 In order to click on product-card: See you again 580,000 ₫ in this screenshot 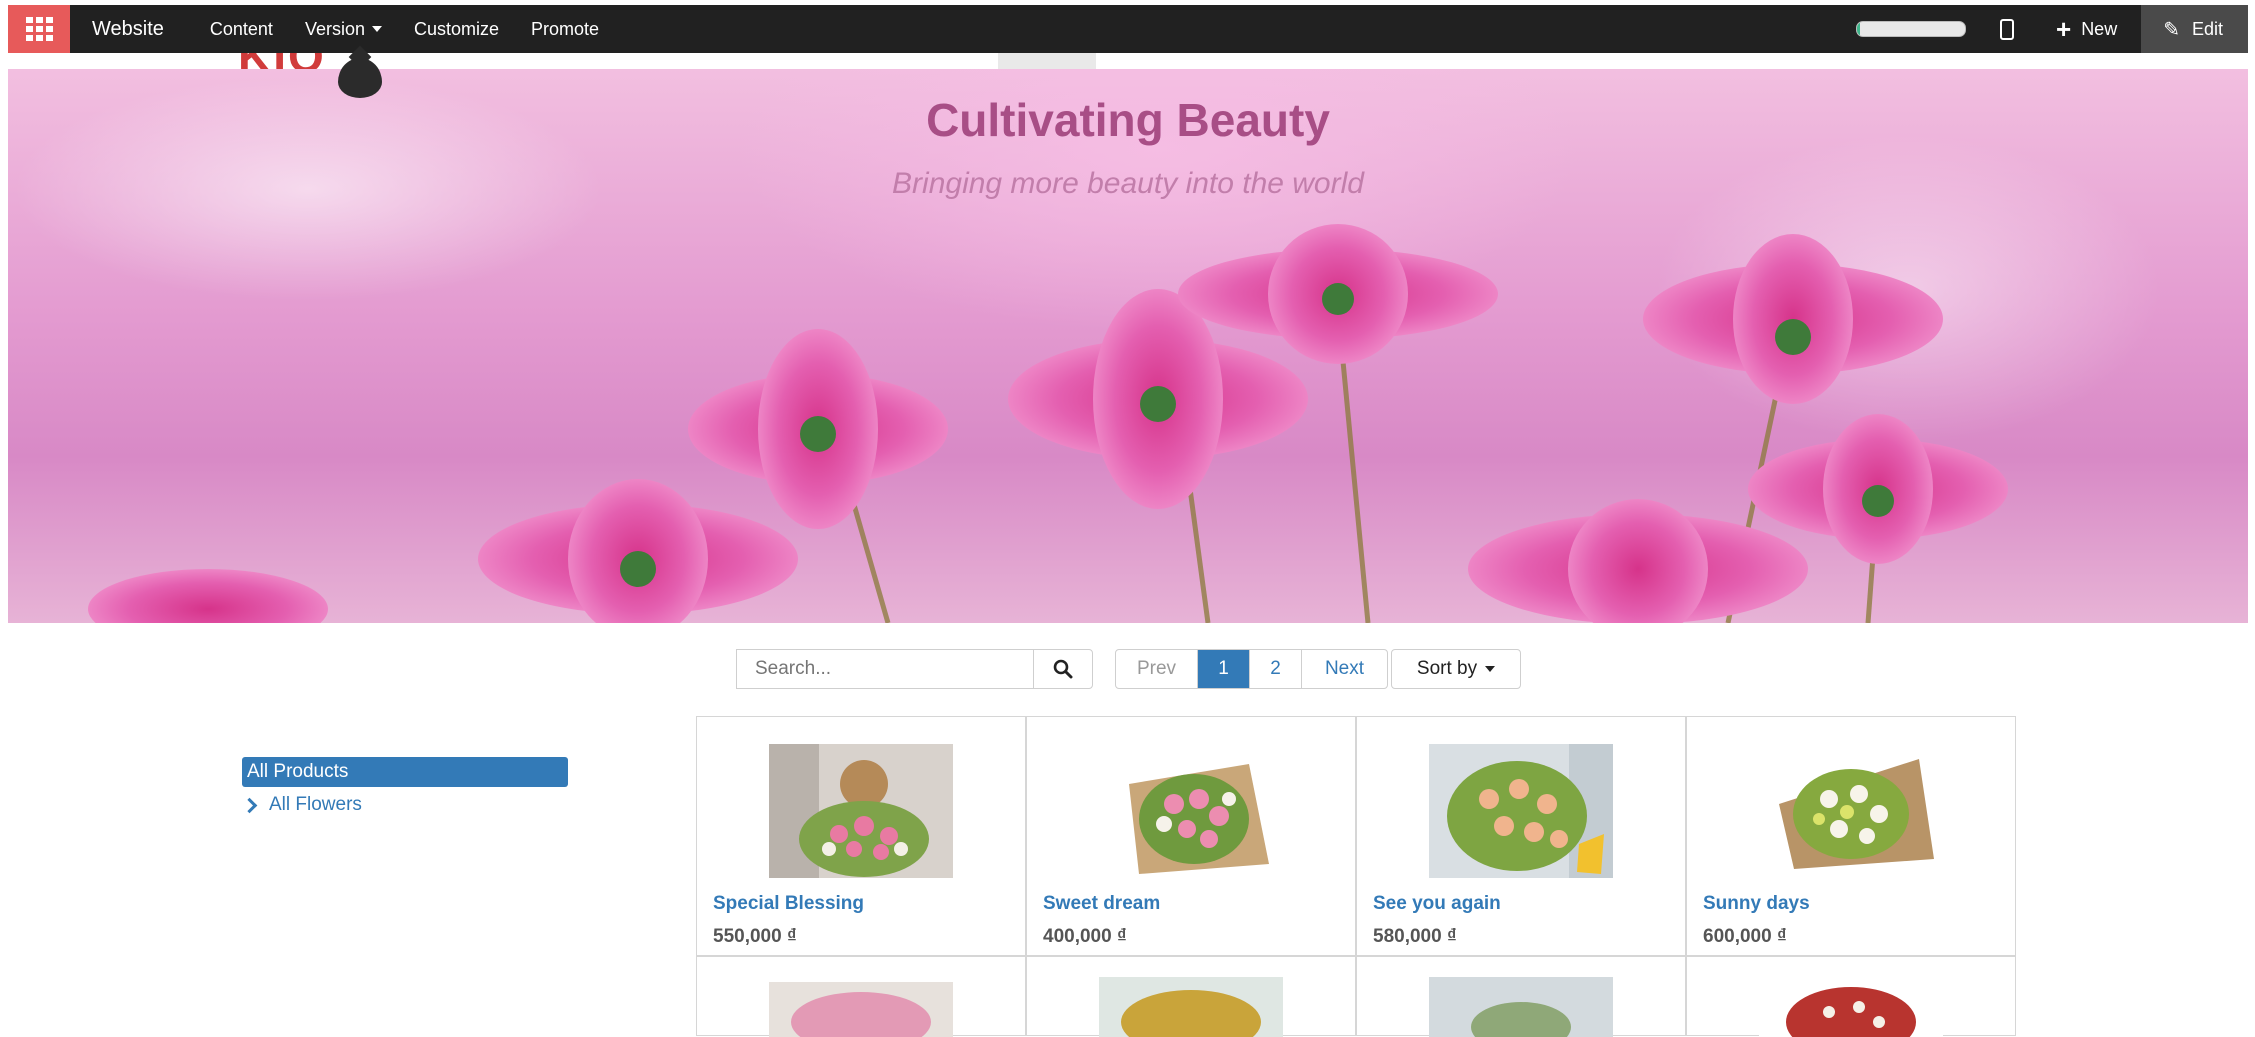, I will do `click(1521, 836)`.